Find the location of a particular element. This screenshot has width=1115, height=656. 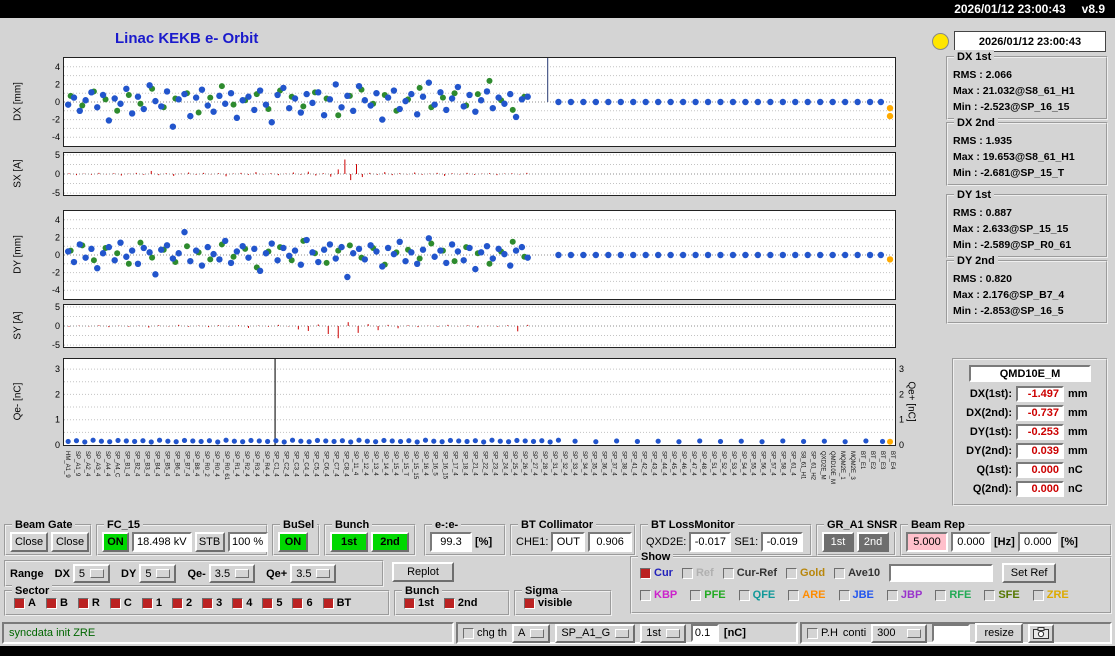

x-axis-label: SP_A4_C is located at coordinates (116, 464).